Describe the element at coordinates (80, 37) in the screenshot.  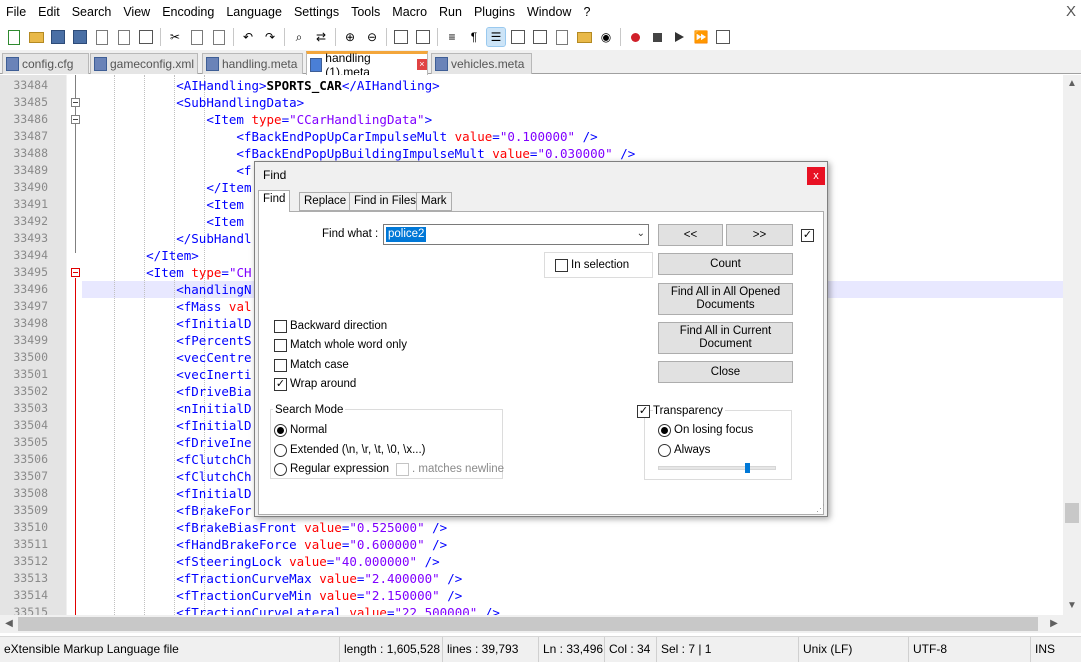
I see `save-all-icon` at that location.